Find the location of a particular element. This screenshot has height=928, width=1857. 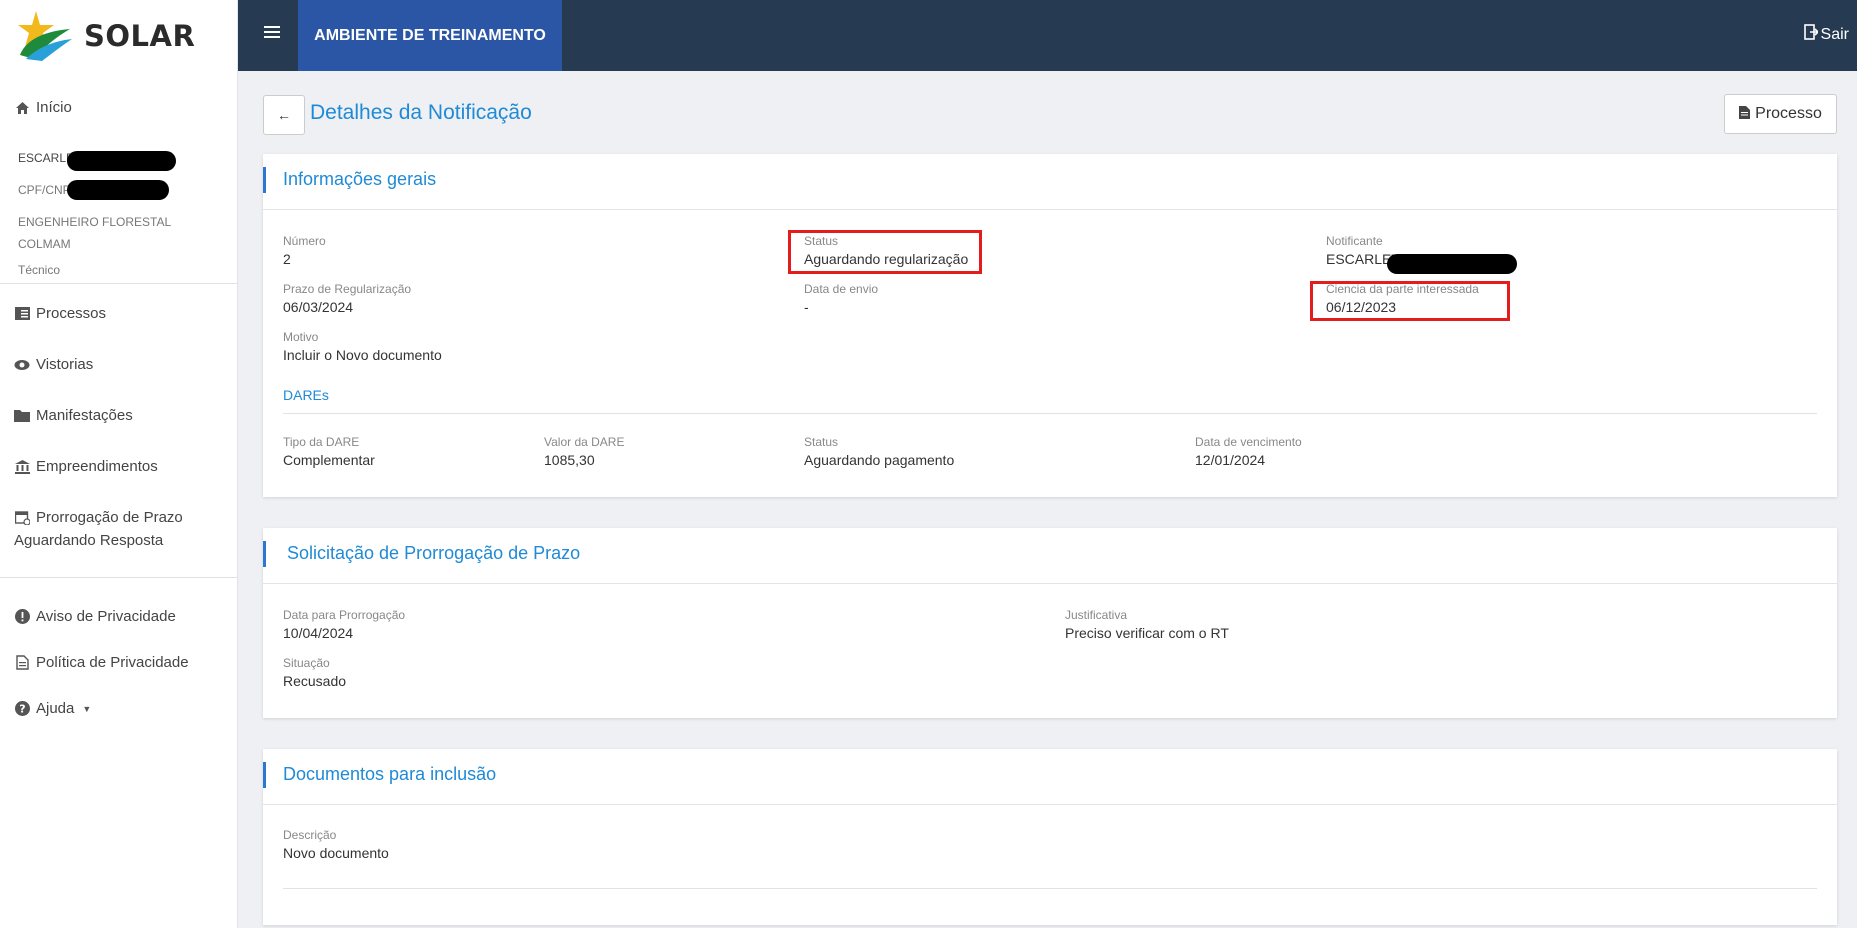

field-dare-valor: Valor da DARE 1085,30 is located at coordinates (584, 451).